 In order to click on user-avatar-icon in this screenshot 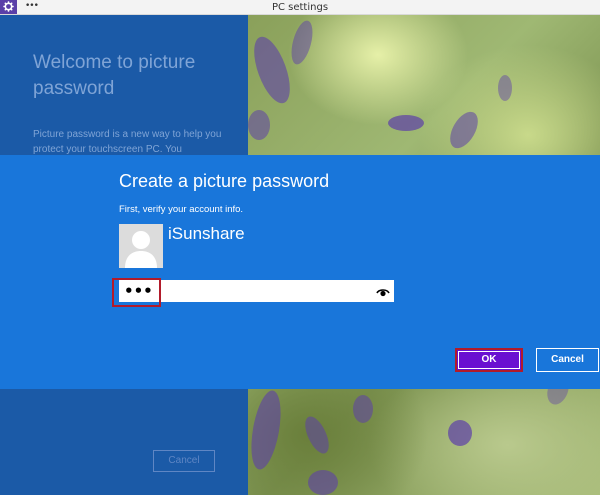, I will do `click(141, 246)`.